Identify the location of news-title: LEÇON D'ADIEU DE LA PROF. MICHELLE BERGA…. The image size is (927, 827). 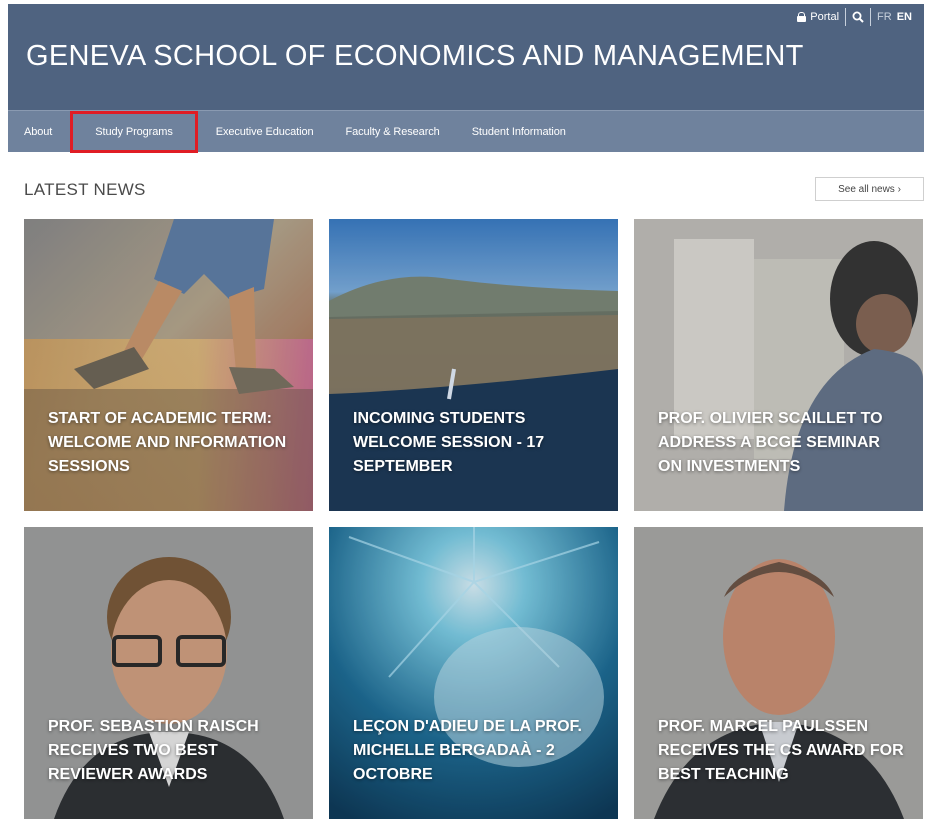
(477, 751).